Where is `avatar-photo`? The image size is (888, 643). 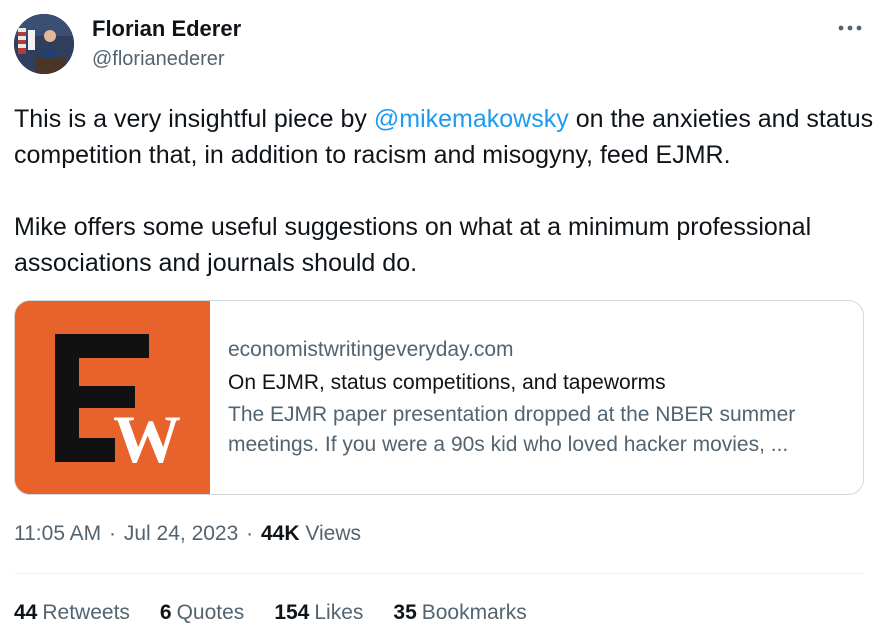
avatar-photo is located at coordinates (44, 44).